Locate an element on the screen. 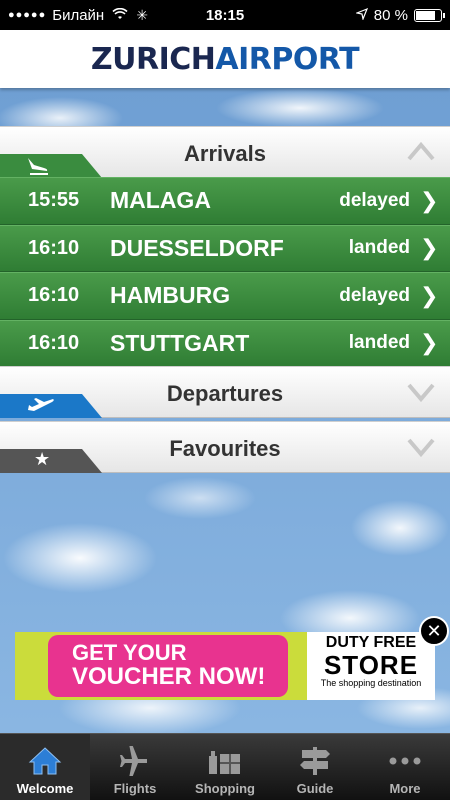 The width and height of the screenshot is (450, 800). tab-flights: Flights is located at coordinates (135, 767).